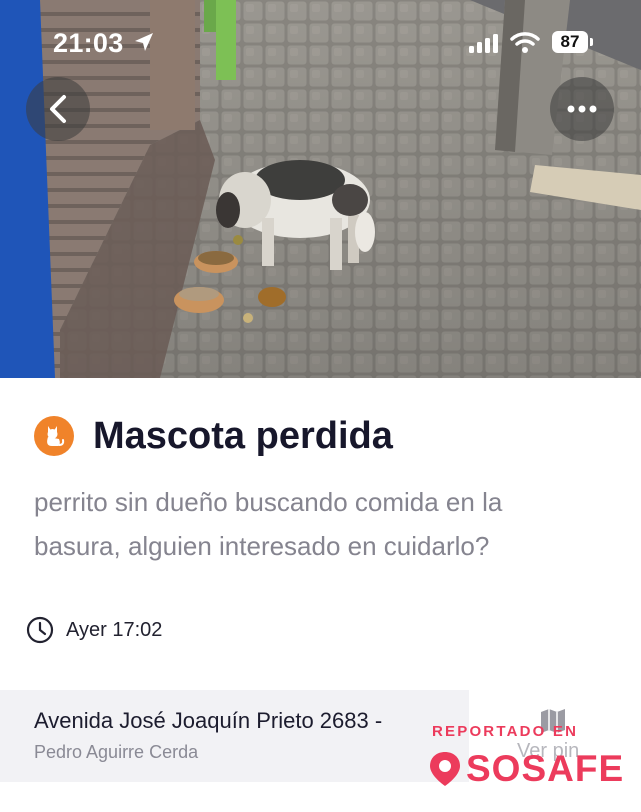 The width and height of the screenshot is (641, 812). I want to click on battery-nub, so click(591, 42).